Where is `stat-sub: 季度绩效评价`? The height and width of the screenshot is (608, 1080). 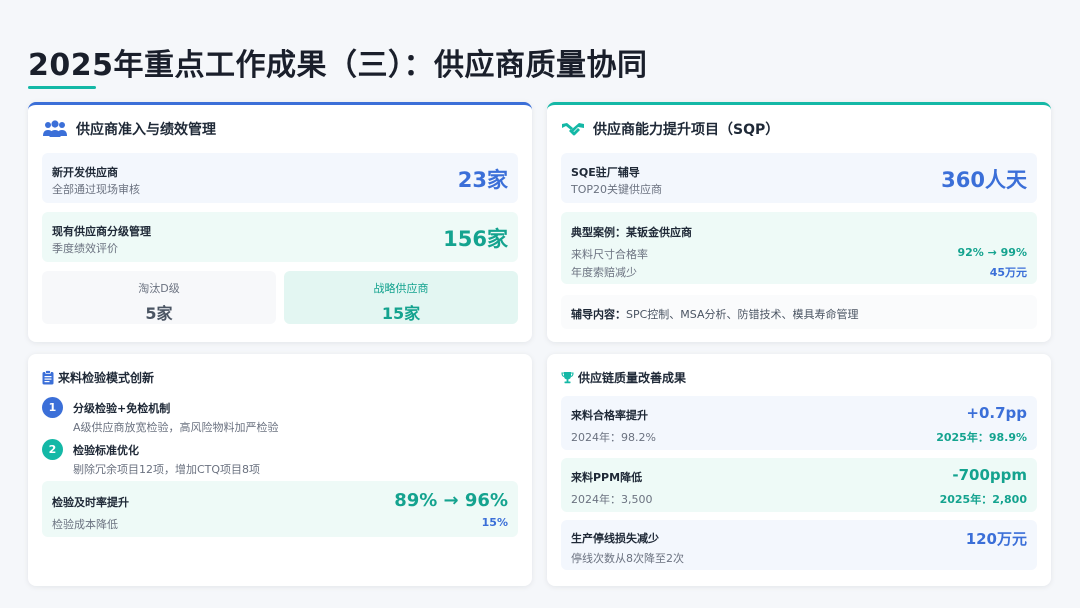 stat-sub: 季度绩效评价 is located at coordinates (85, 248).